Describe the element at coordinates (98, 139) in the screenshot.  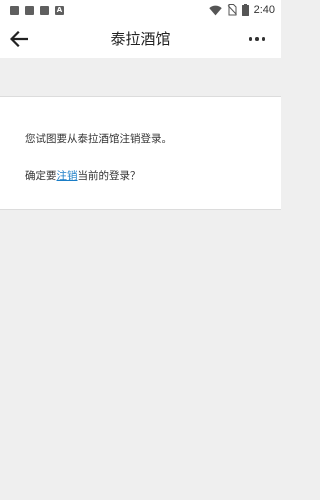
I see `logout-message: 您试图要从泰拉酒馆注销登录。` at that location.